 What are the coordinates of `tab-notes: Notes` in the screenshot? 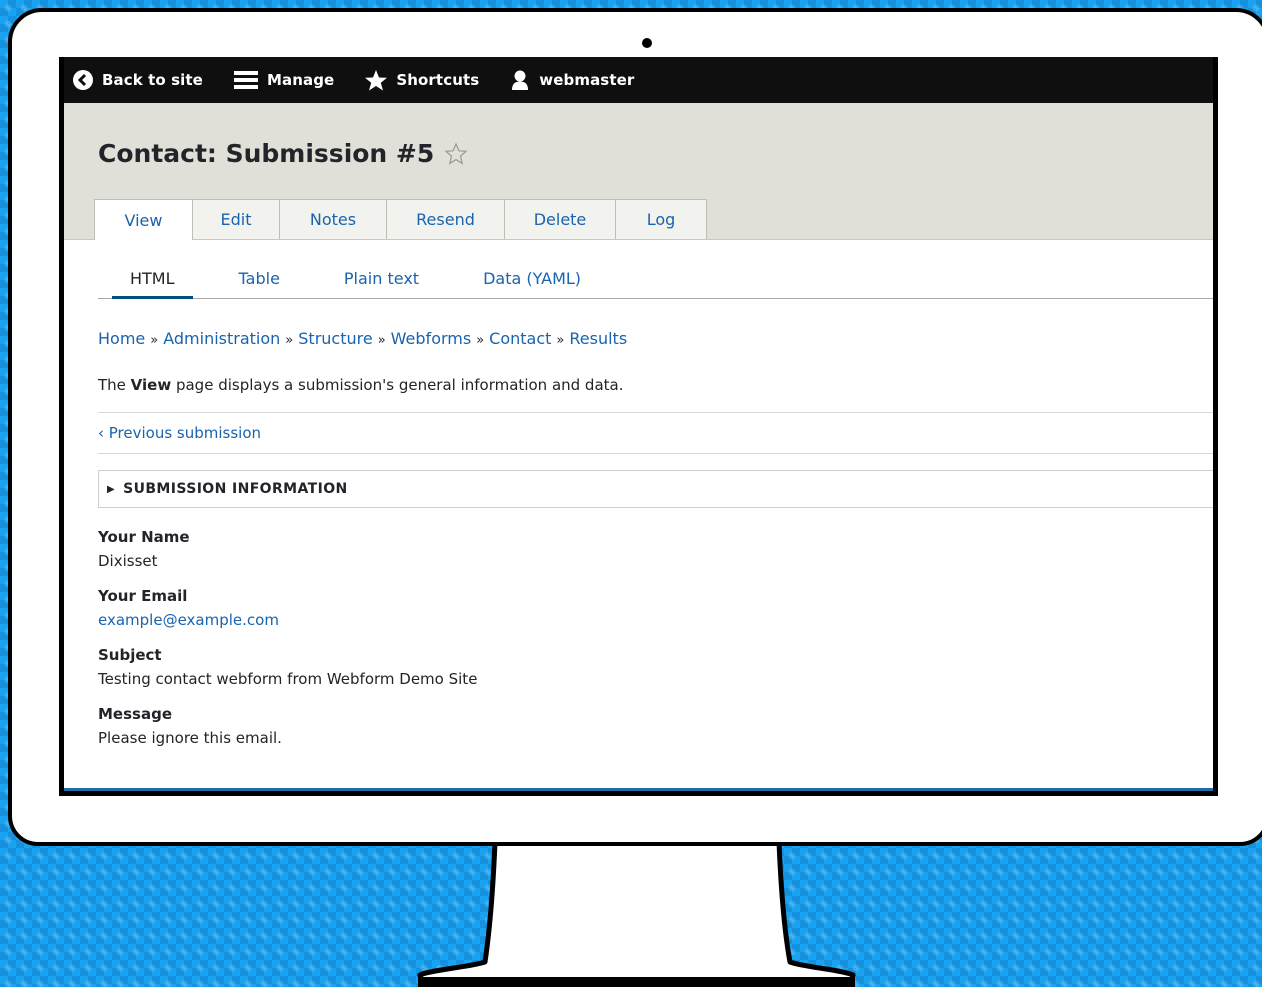 It's located at (333, 219).